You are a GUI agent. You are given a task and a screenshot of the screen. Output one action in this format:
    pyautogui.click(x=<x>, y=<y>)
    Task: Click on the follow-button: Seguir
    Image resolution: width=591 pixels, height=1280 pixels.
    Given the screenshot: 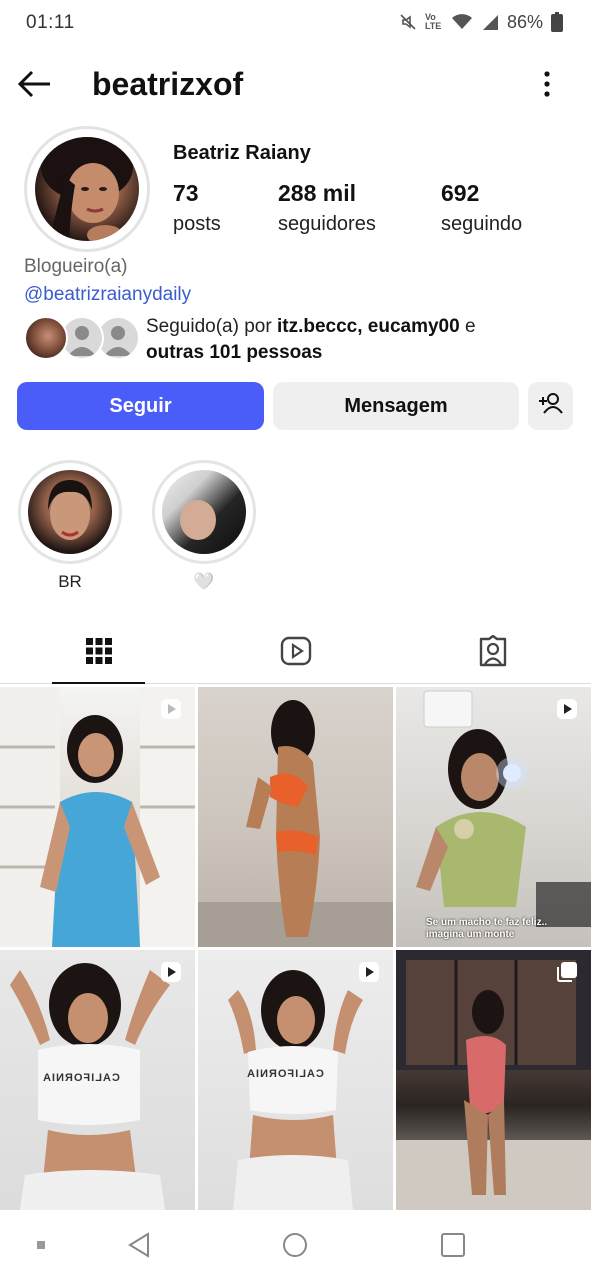 What is the action you would take?
    pyautogui.click(x=140, y=406)
    